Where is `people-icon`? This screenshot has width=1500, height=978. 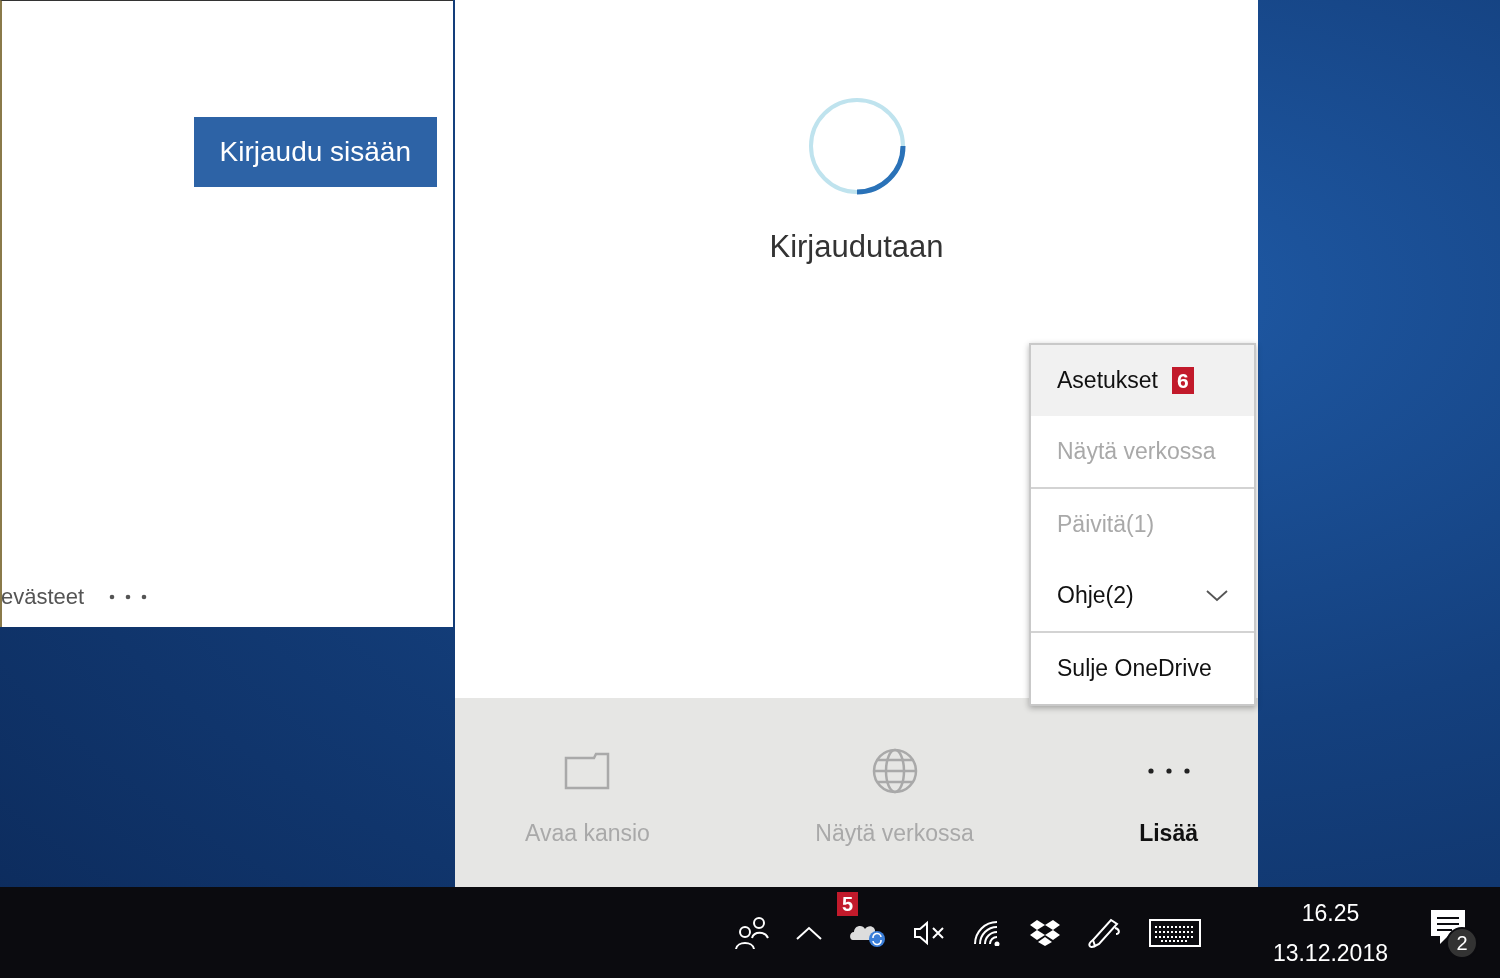
people-icon is located at coordinates (751, 932).